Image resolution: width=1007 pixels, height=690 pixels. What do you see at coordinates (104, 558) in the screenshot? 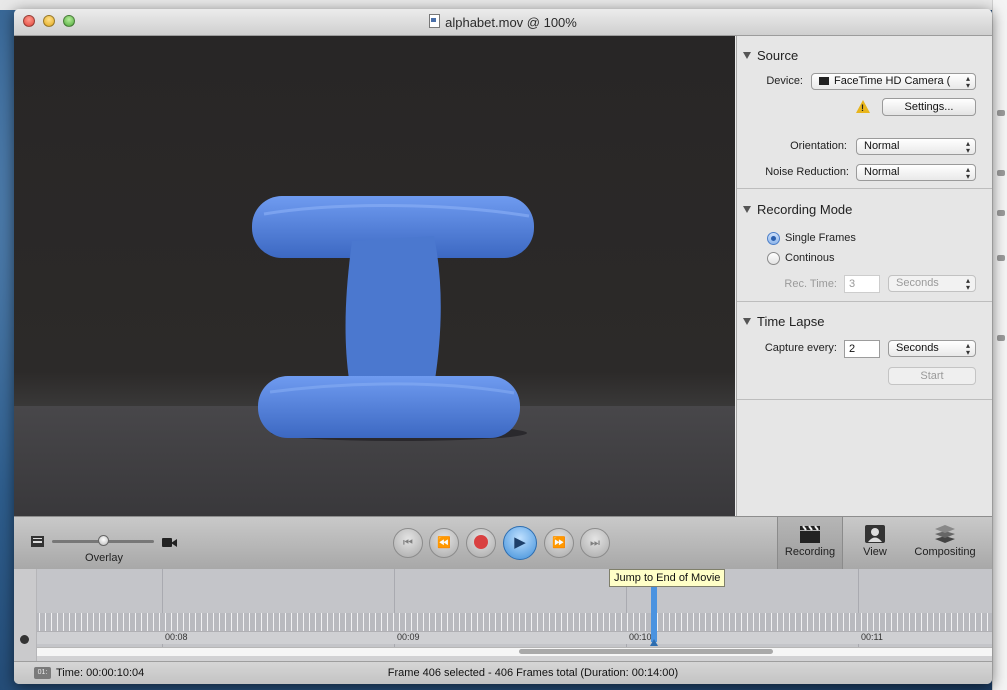
I see `overlay-label: Overlay` at bounding box center [104, 558].